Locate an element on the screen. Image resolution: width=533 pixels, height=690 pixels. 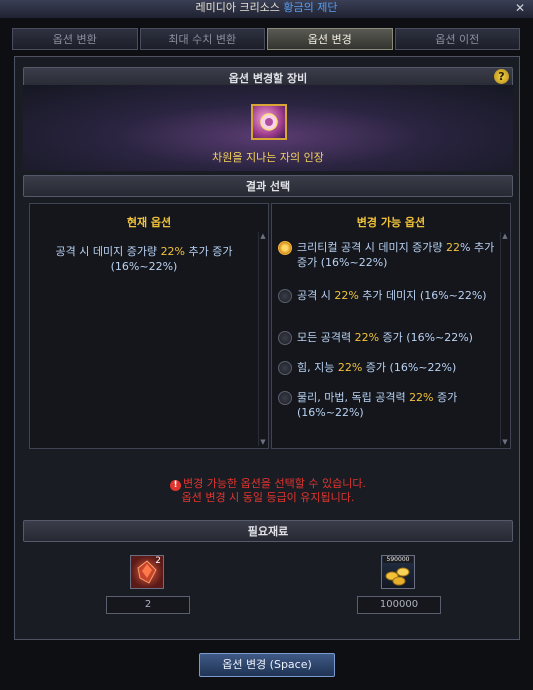
option-text-before: 크리티컬 공격 시 데미지 증가량 is located at coordinates (372, 247).